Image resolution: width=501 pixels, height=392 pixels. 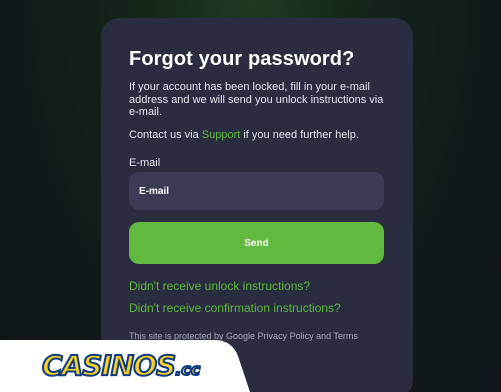 I want to click on logo-suffix: .cc, so click(x=187, y=369).